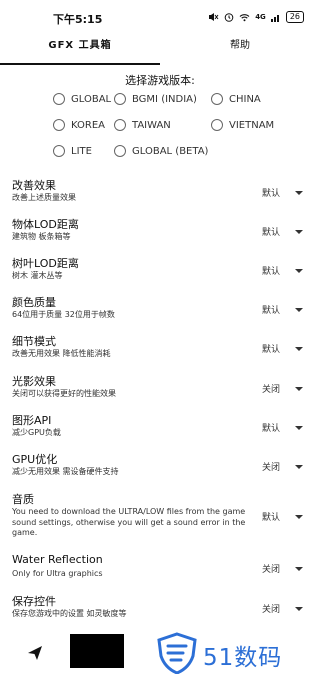  Describe the element at coordinates (69, 613) in the screenshot. I see `setting-desc: 保存您游戏中的设置 如灵敏度等` at that location.